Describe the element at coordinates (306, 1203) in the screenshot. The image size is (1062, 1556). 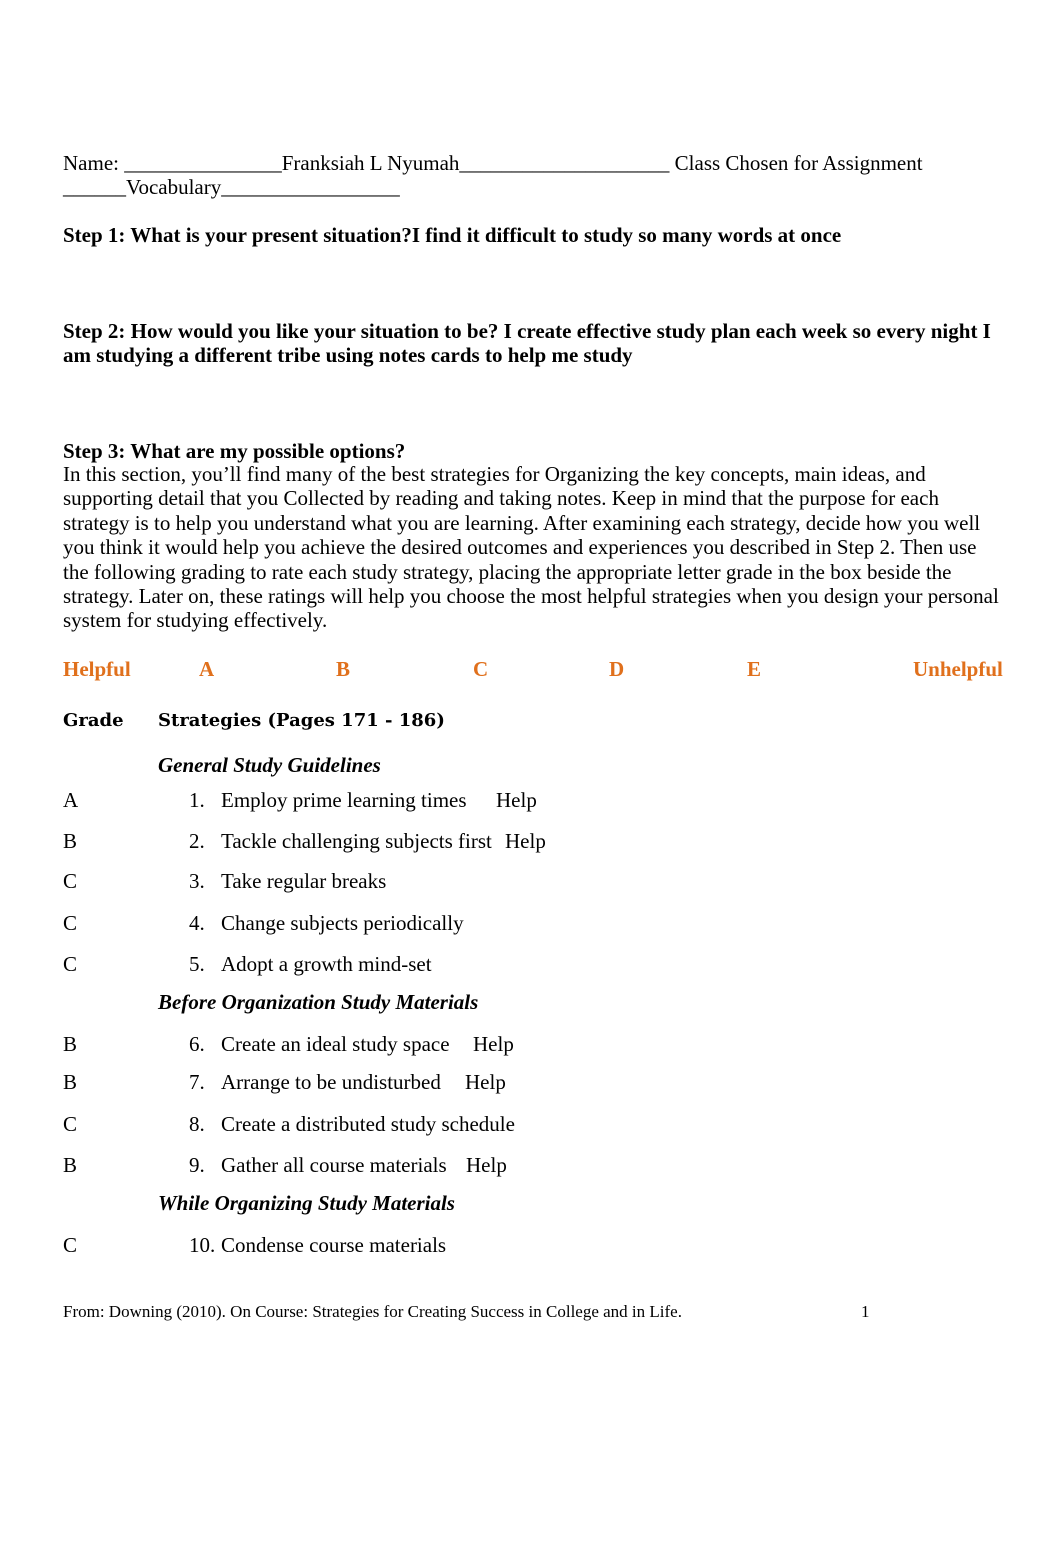
I see `section-while: While Organizing Study Materials` at that location.